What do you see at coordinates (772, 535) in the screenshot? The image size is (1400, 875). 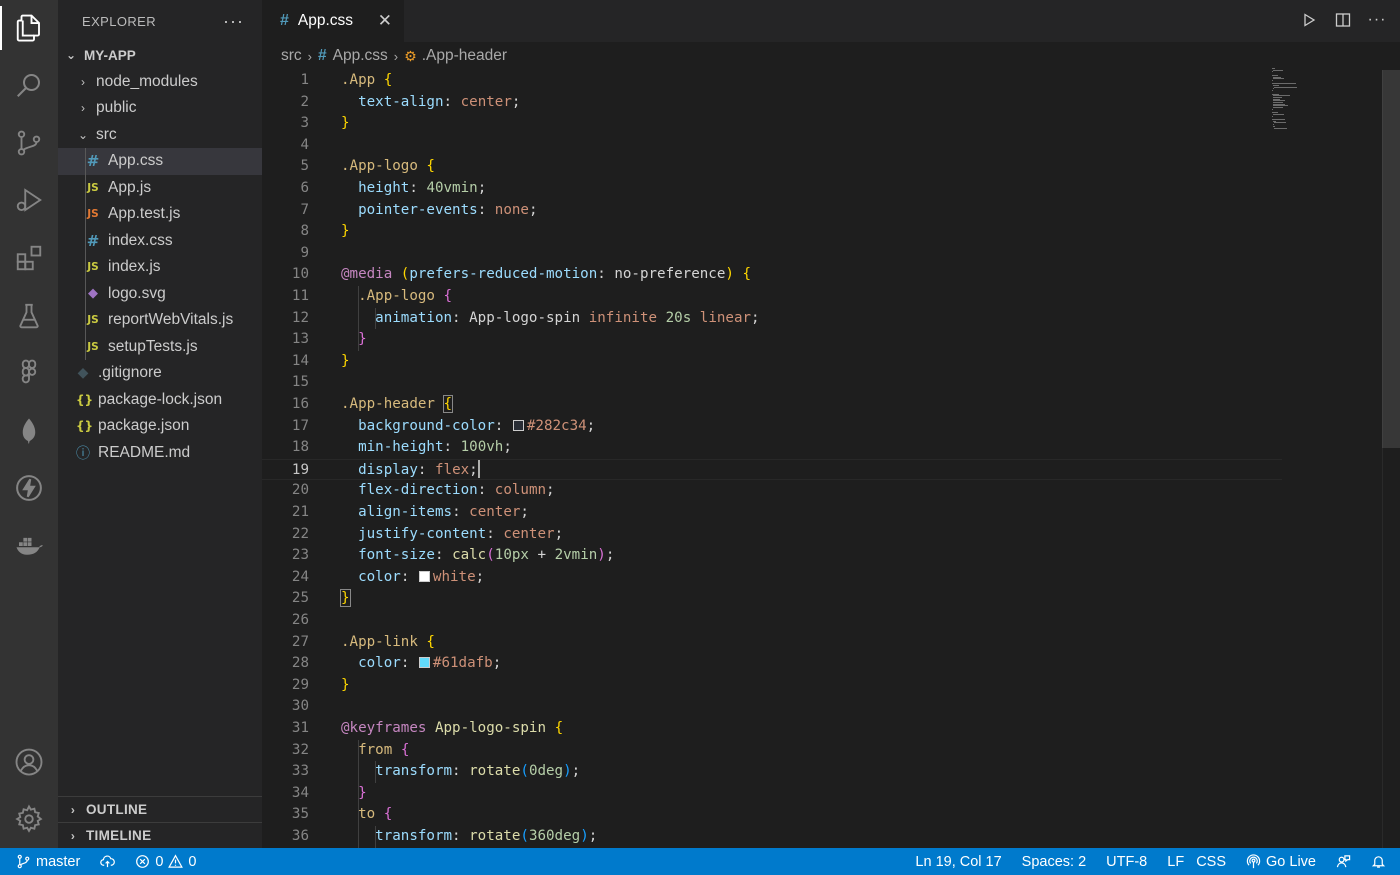 I see `code-line: 22 justify-content: center;` at bounding box center [772, 535].